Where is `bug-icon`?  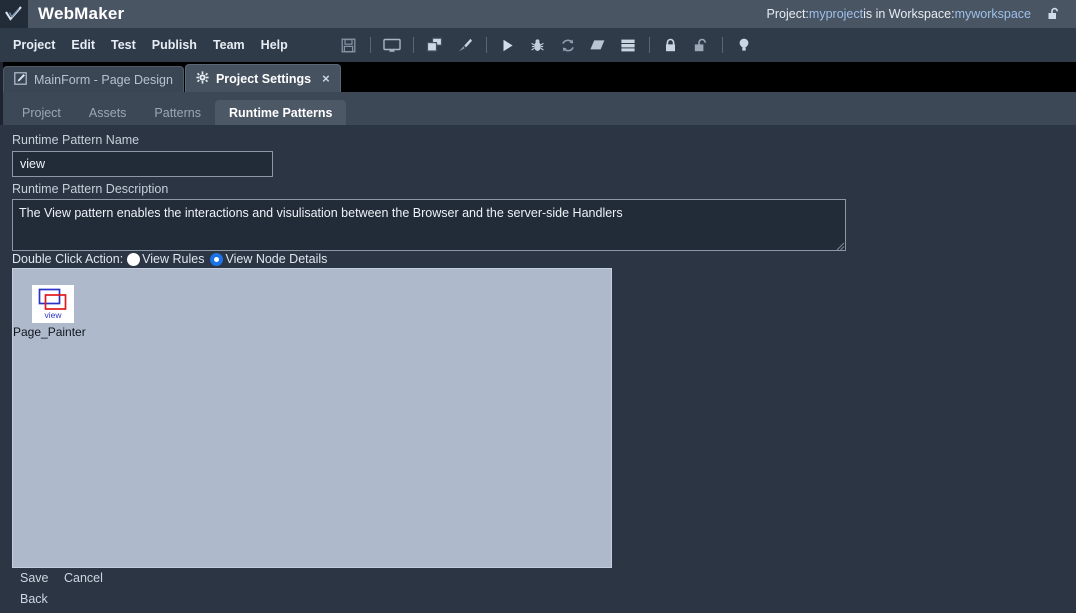 bug-icon is located at coordinates (538, 45).